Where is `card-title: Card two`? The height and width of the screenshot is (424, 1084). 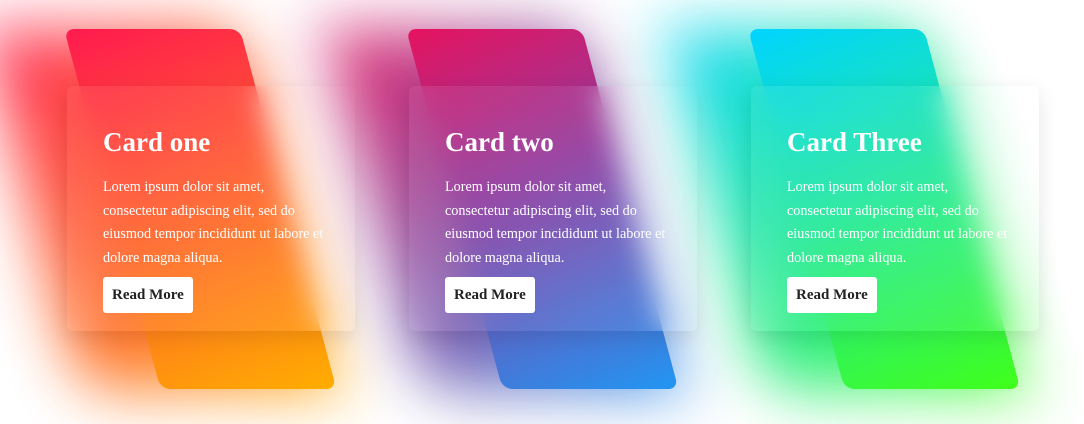
card-title: Card two is located at coordinates (499, 142).